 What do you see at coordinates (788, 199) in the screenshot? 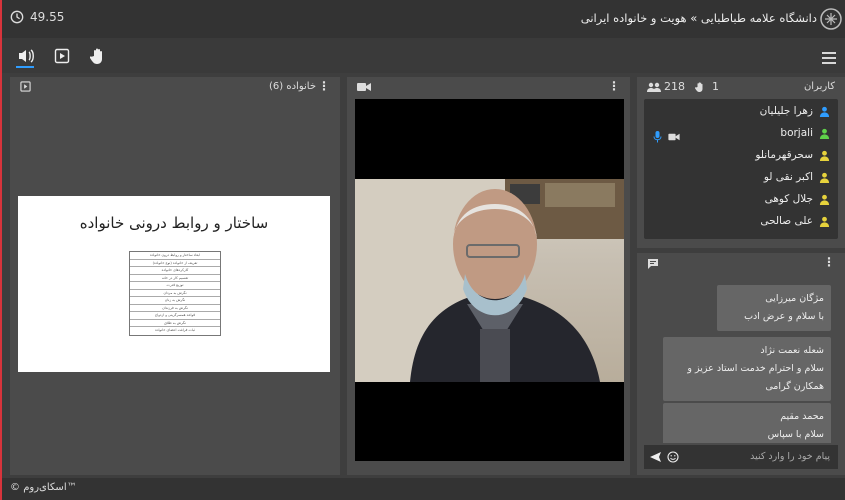
I see `user-name: جلال کوهی` at bounding box center [788, 199].